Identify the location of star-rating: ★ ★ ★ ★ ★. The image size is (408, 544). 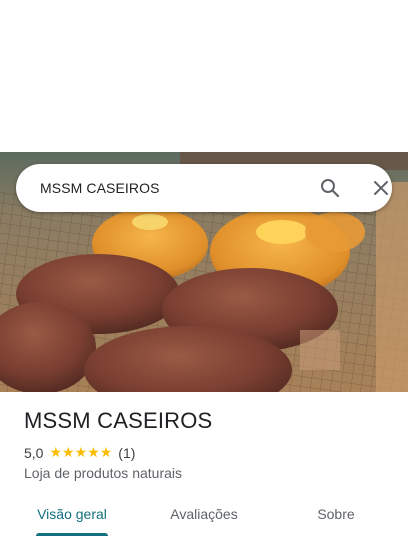
(80, 453).